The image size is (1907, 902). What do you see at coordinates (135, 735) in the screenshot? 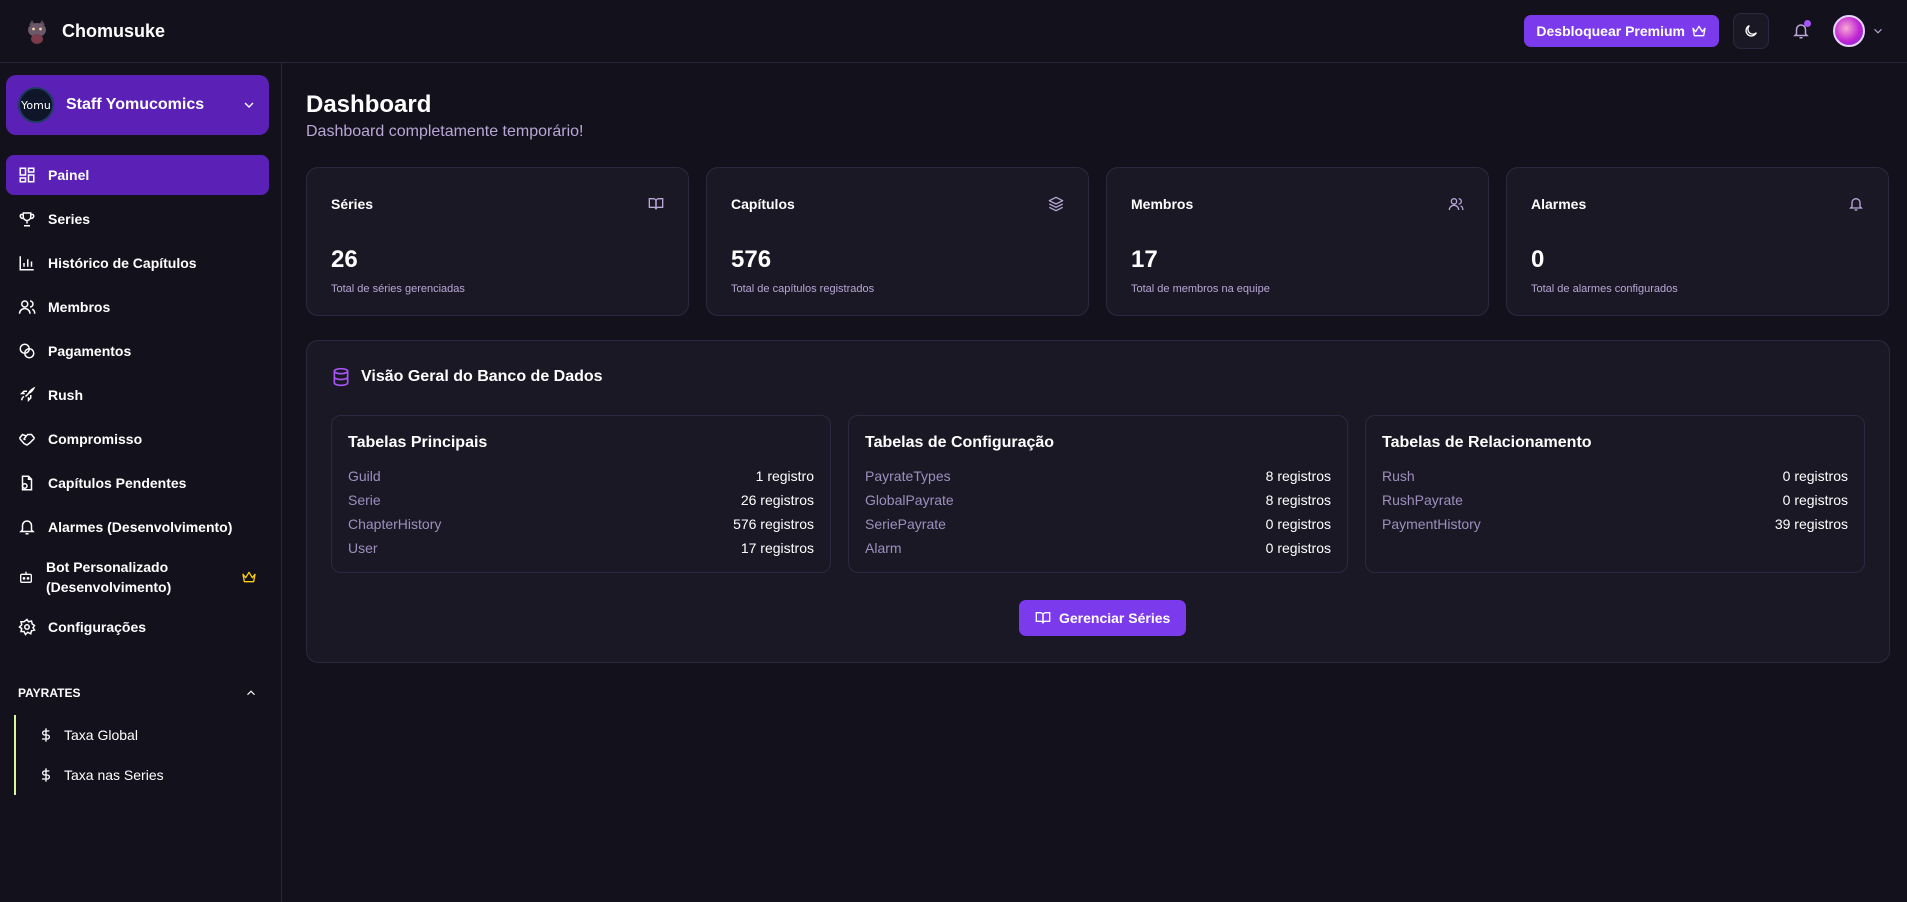
I see `sidebar-item-global-rate: Taxa Global` at bounding box center [135, 735].